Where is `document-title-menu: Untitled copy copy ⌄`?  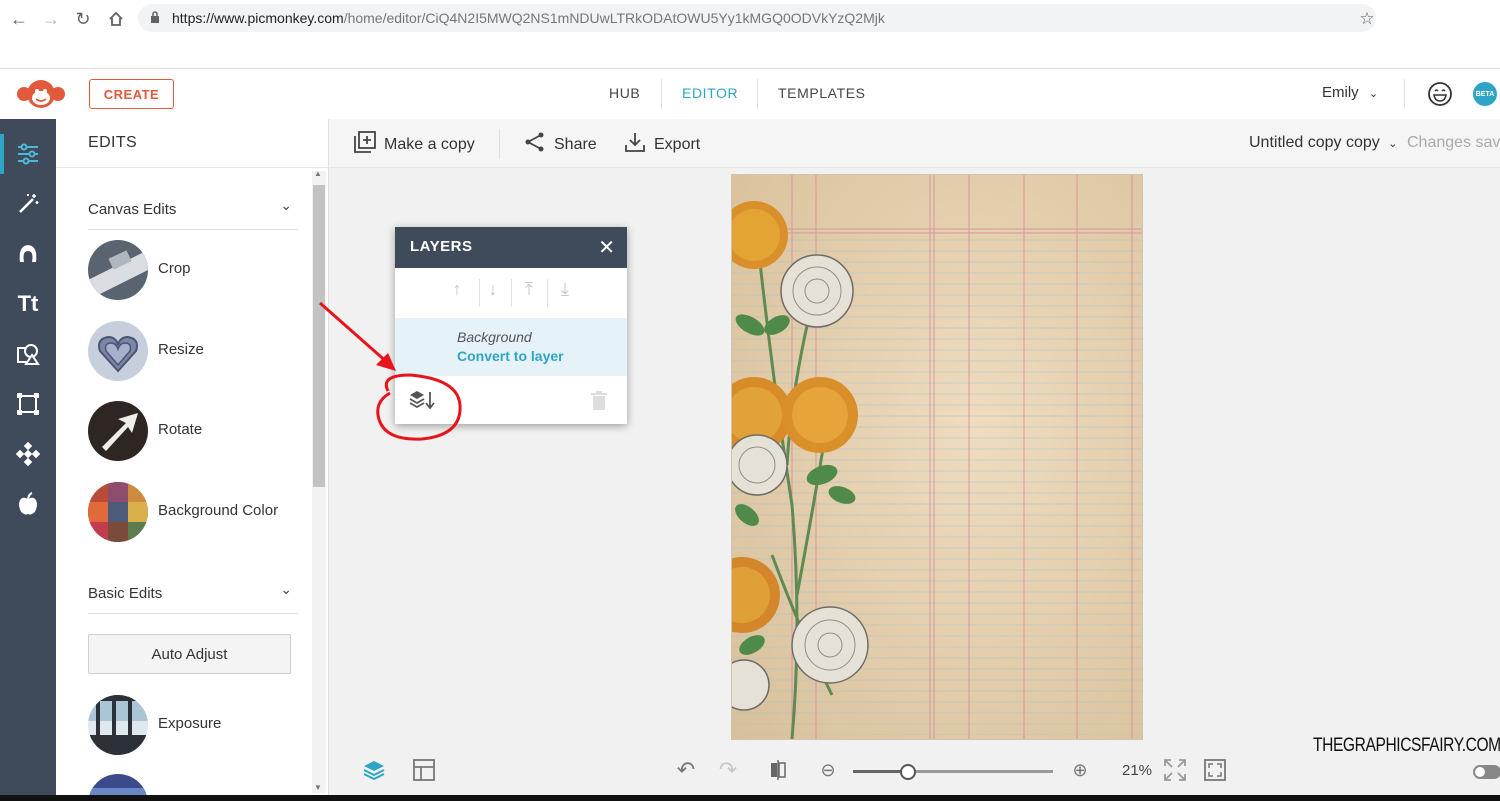
document-title-menu: Untitled copy copy ⌄ is located at coordinates (1323, 143).